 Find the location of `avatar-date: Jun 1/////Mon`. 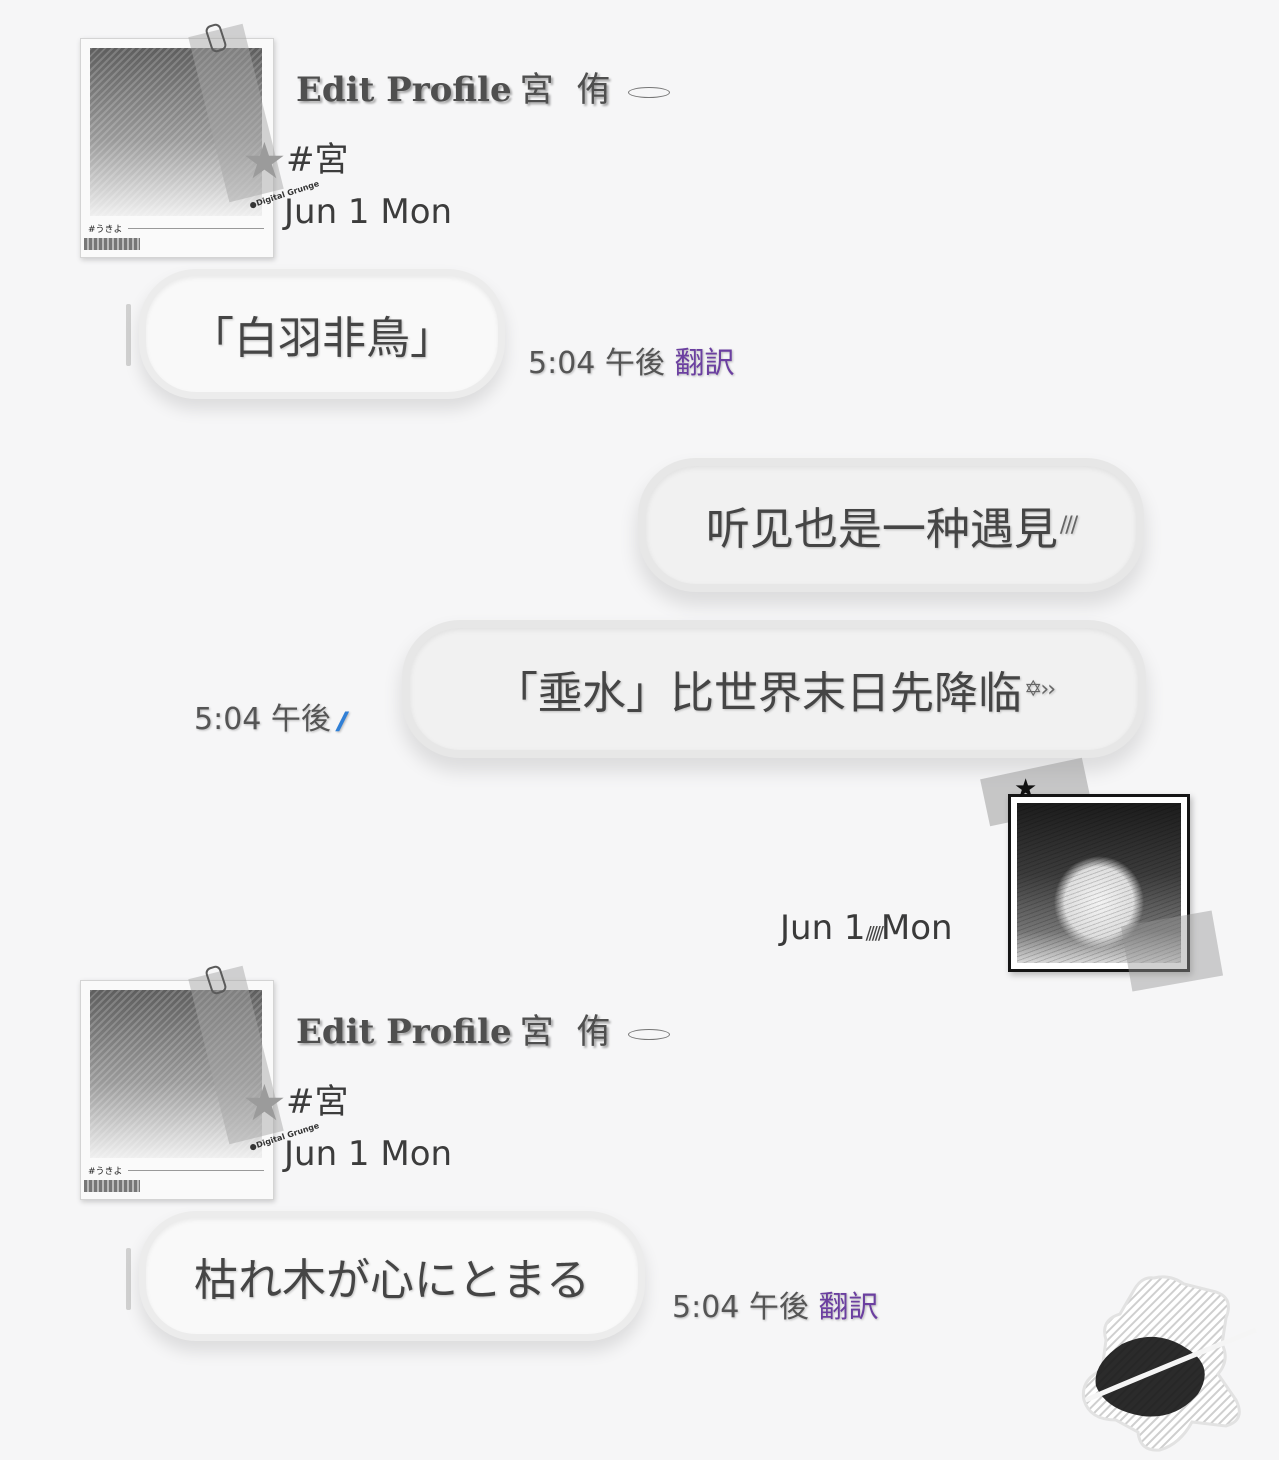

avatar-date: Jun 1/////Mon is located at coordinates (866, 928).